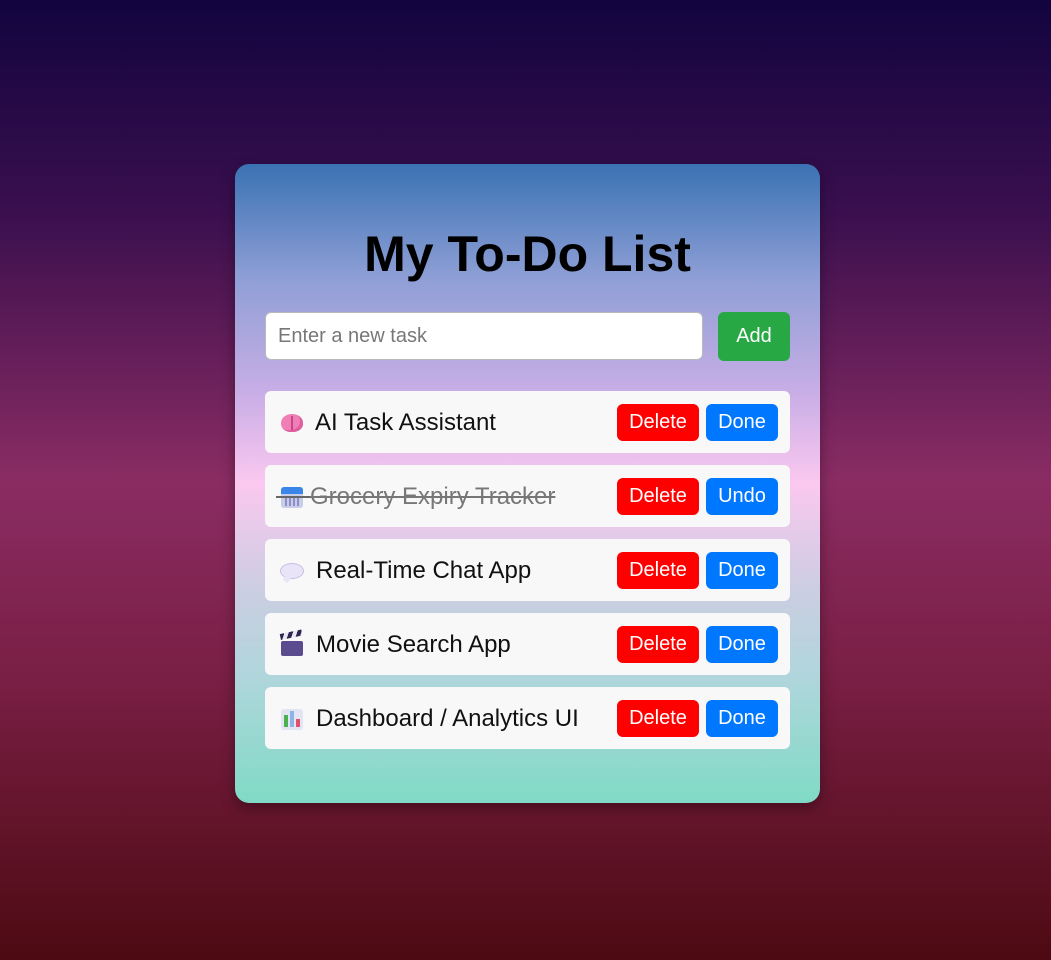 The width and height of the screenshot is (1051, 960). What do you see at coordinates (484, 336) in the screenshot?
I see `new-task-input` at bounding box center [484, 336].